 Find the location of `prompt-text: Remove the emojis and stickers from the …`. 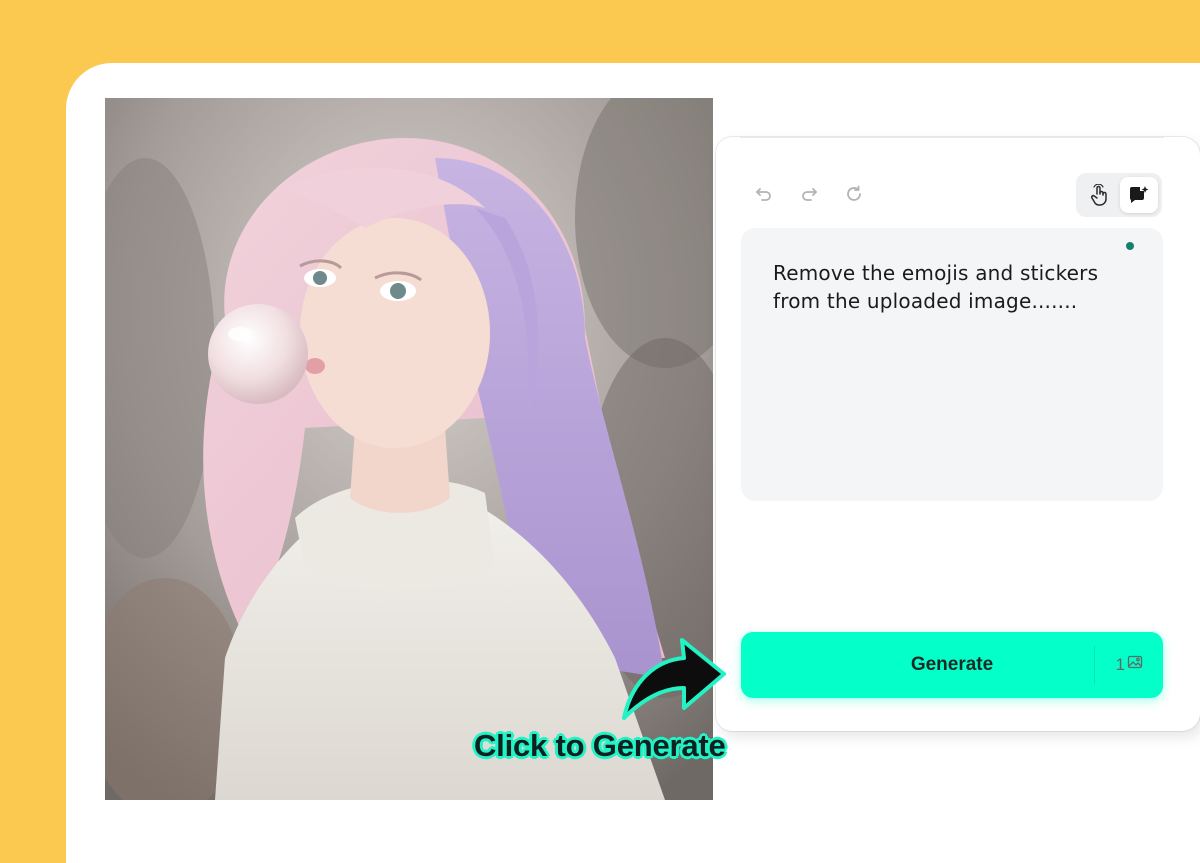

prompt-text: Remove the emojis and stickers from the … is located at coordinates (959, 287).